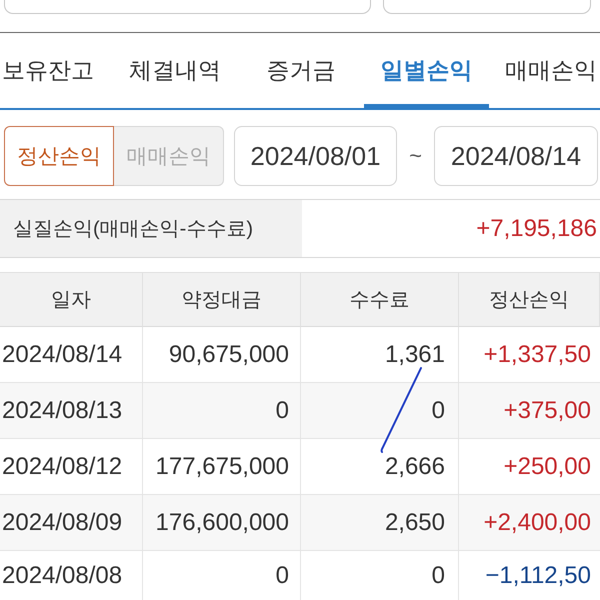  Describe the element at coordinates (516, 156) in the screenshot. I see `date-field: 2024/08/14` at that location.